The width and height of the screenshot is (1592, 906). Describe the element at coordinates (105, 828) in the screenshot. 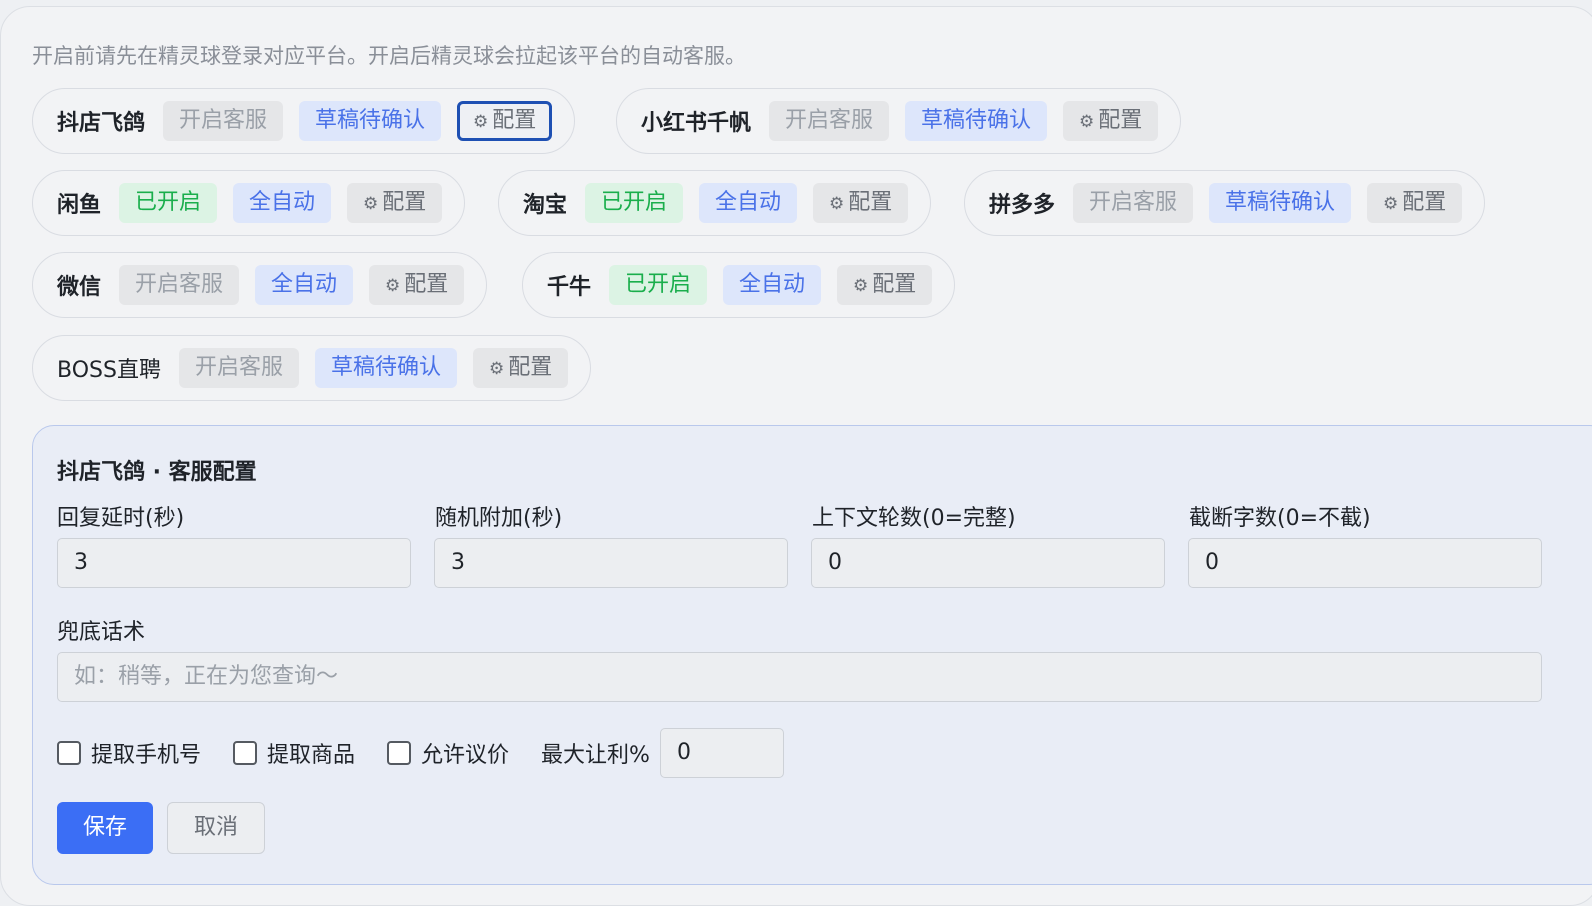

I see `save-button: 保存` at that location.